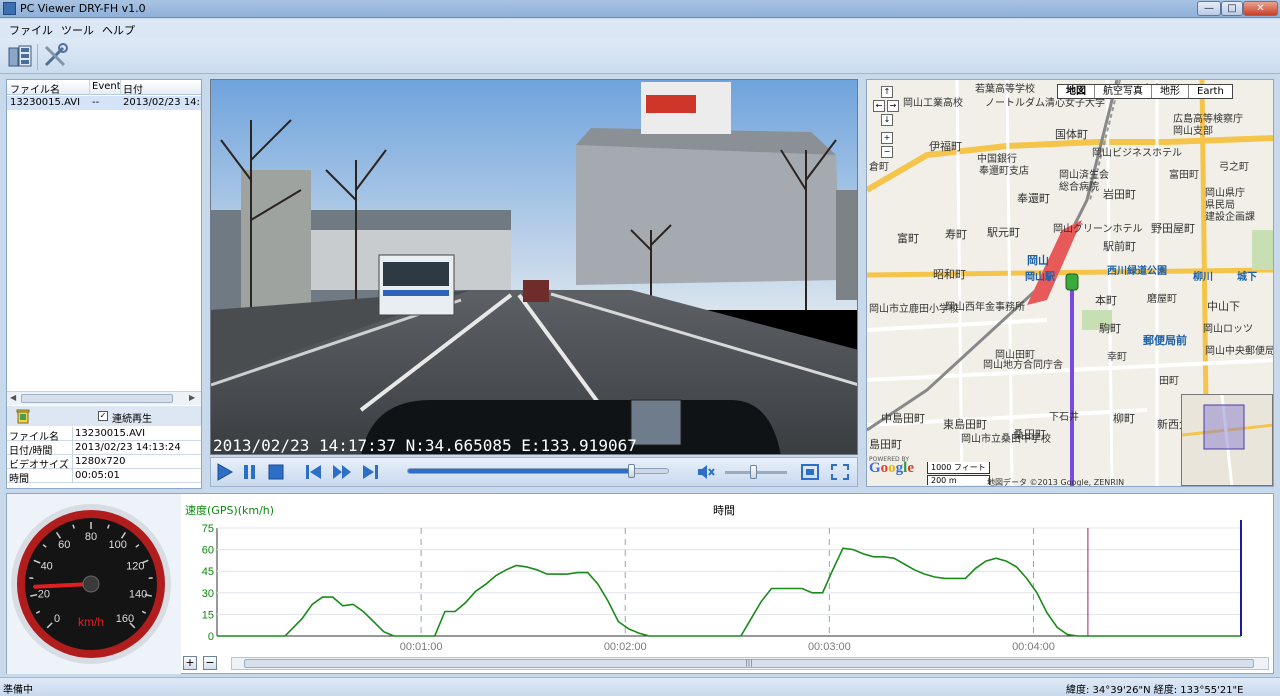  What do you see at coordinates (1003, 232) in the screenshot?
I see `map-label: 駅元町` at bounding box center [1003, 232].